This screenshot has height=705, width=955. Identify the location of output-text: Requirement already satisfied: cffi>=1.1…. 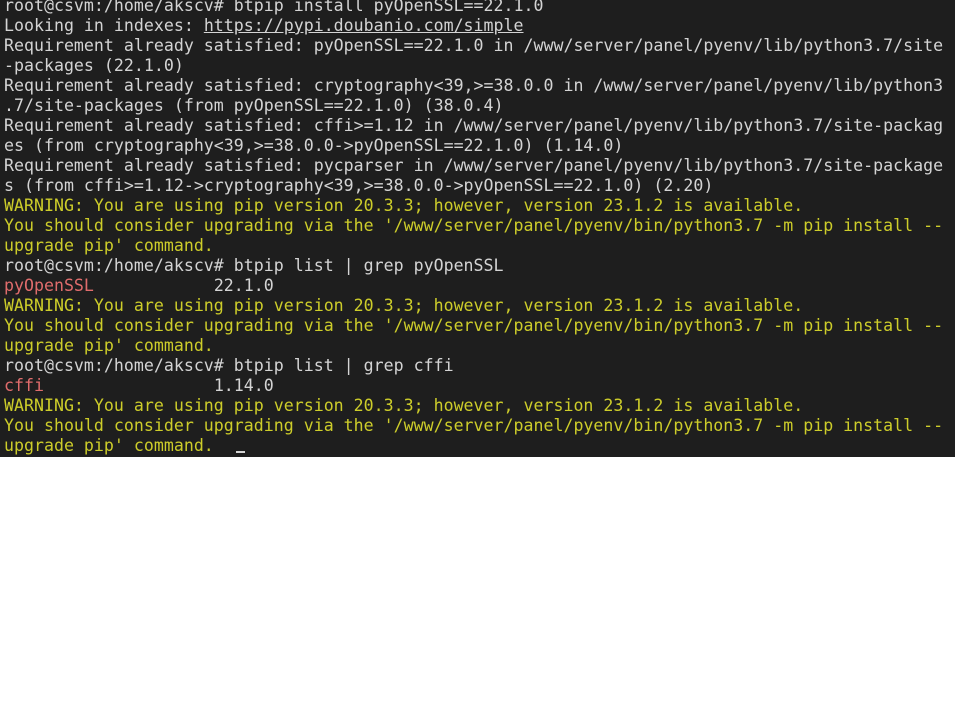
(474, 125).